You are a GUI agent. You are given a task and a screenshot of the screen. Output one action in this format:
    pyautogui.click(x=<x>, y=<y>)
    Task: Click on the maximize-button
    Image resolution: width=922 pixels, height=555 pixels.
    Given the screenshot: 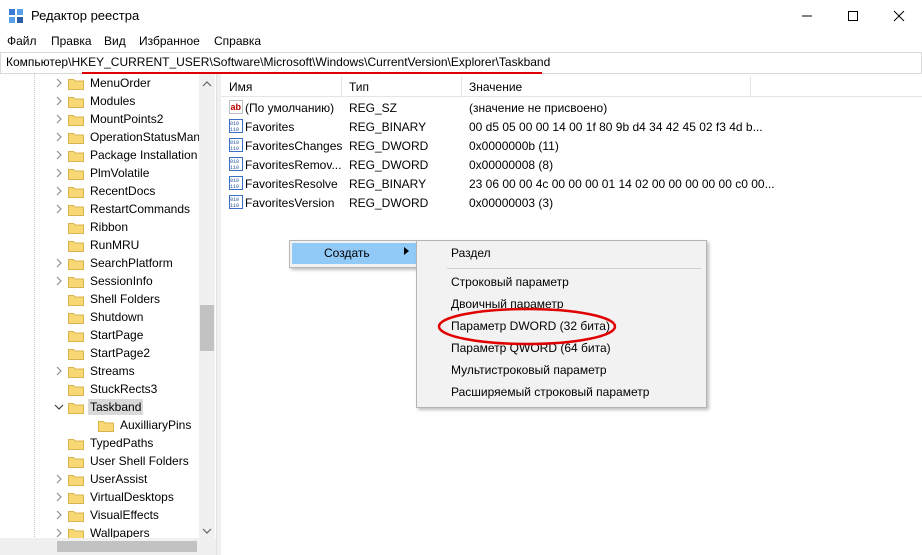 What is the action you would take?
    pyautogui.click(x=853, y=15)
    